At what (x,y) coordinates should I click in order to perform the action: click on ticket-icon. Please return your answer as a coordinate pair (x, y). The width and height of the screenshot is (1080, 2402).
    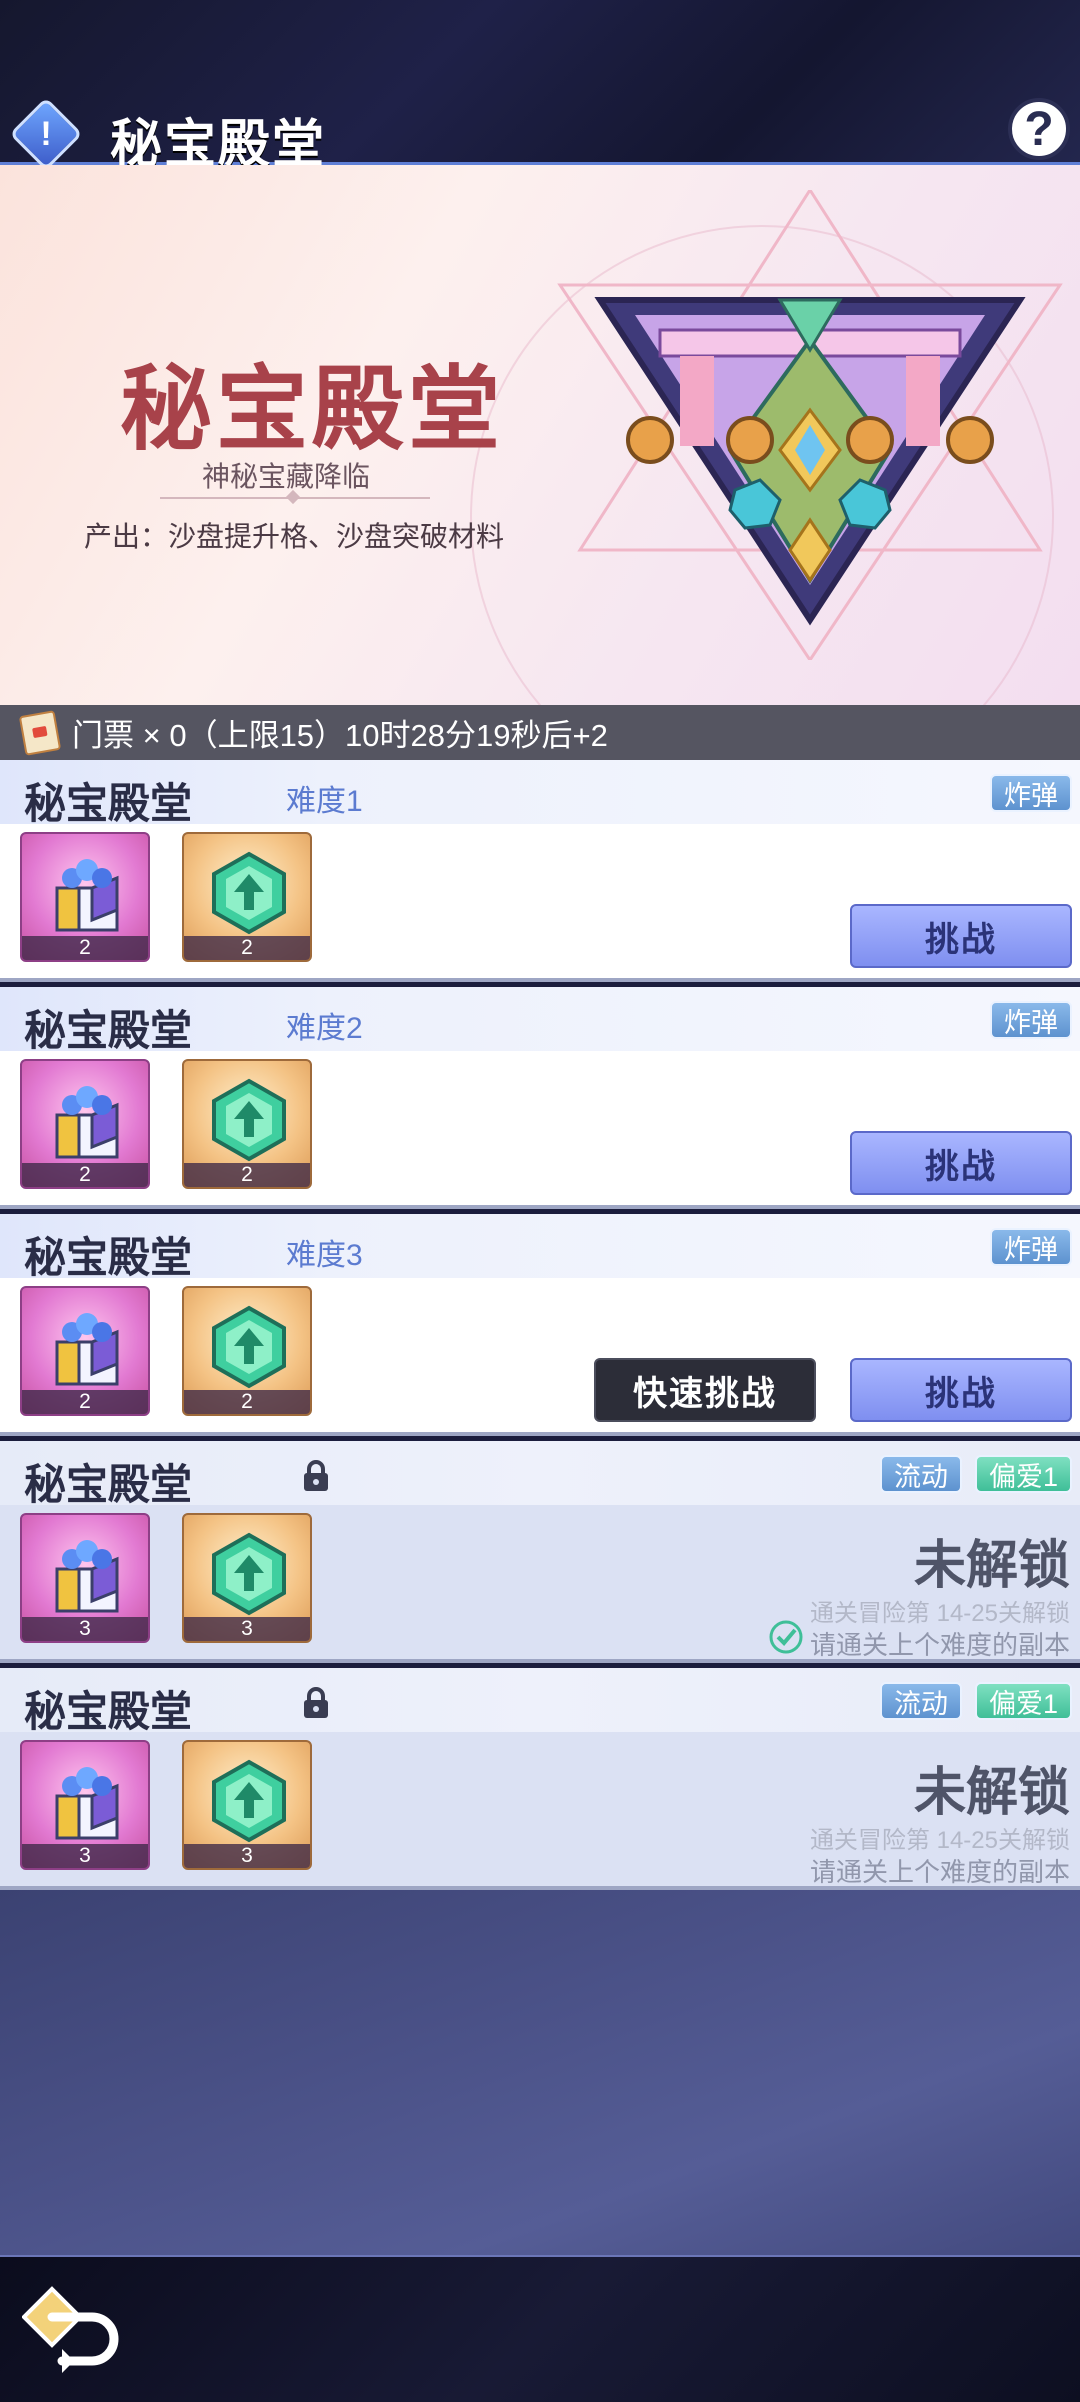
    Looking at the image, I should click on (40, 733).